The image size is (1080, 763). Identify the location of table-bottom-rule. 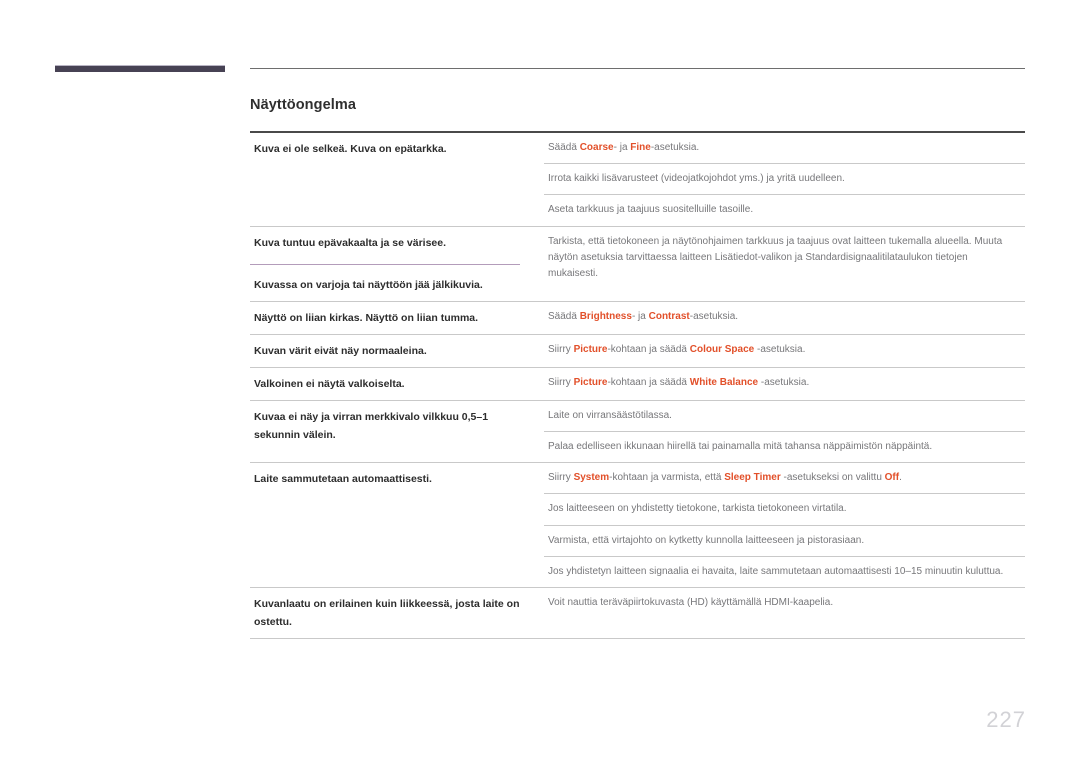
(637, 639).